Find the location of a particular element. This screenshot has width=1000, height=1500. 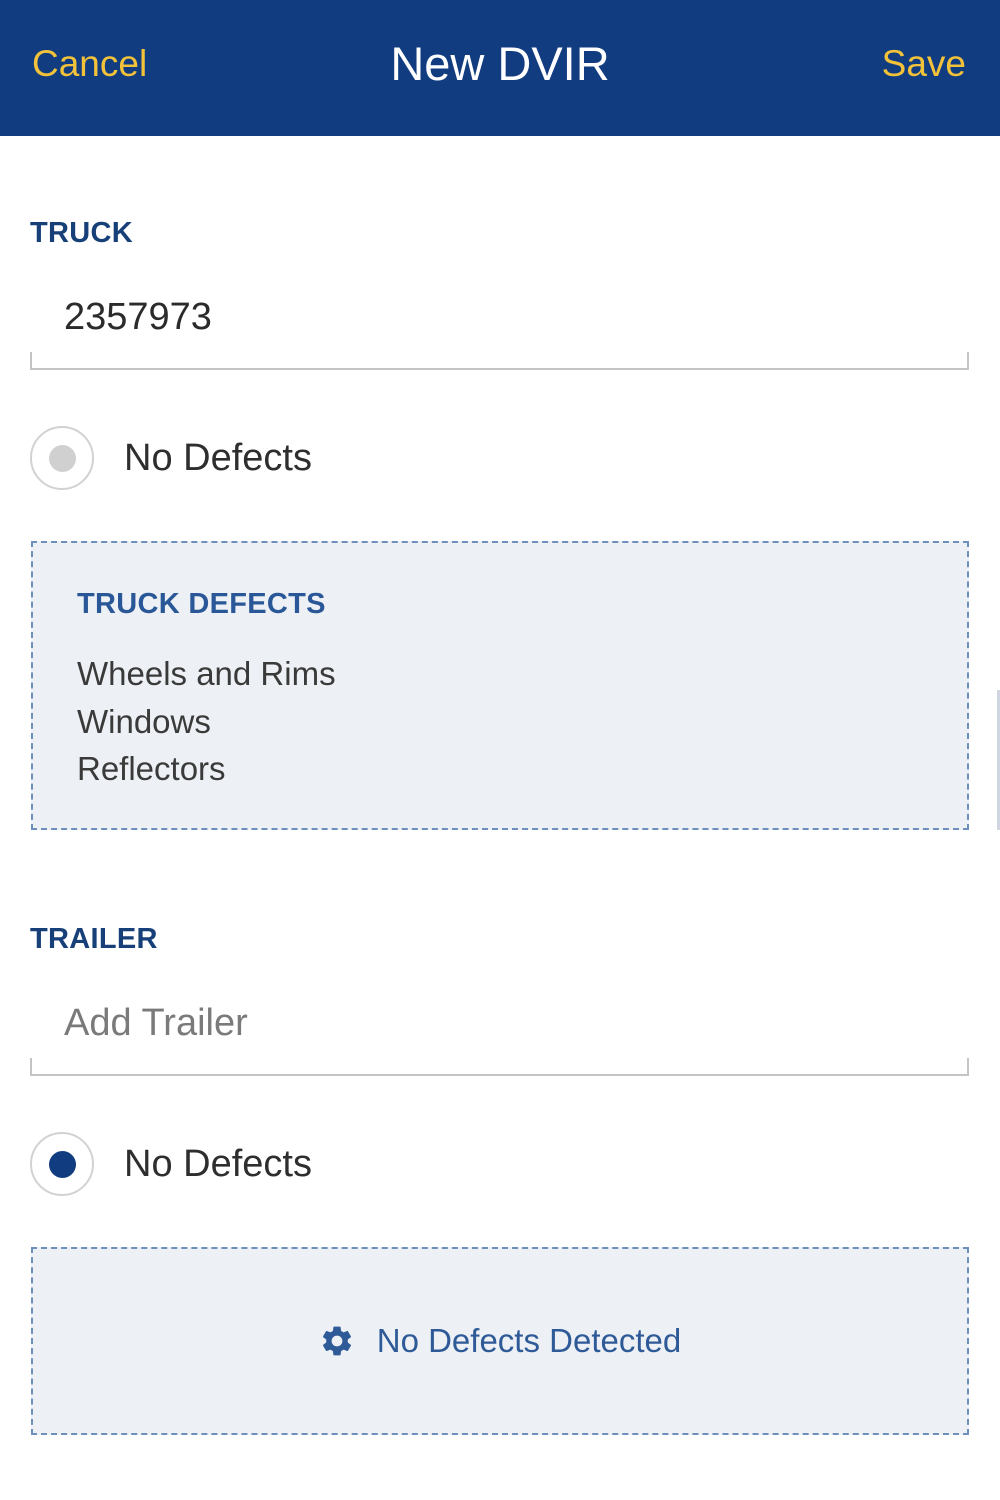

trailer-field-underline is located at coordinates (499, 1067).